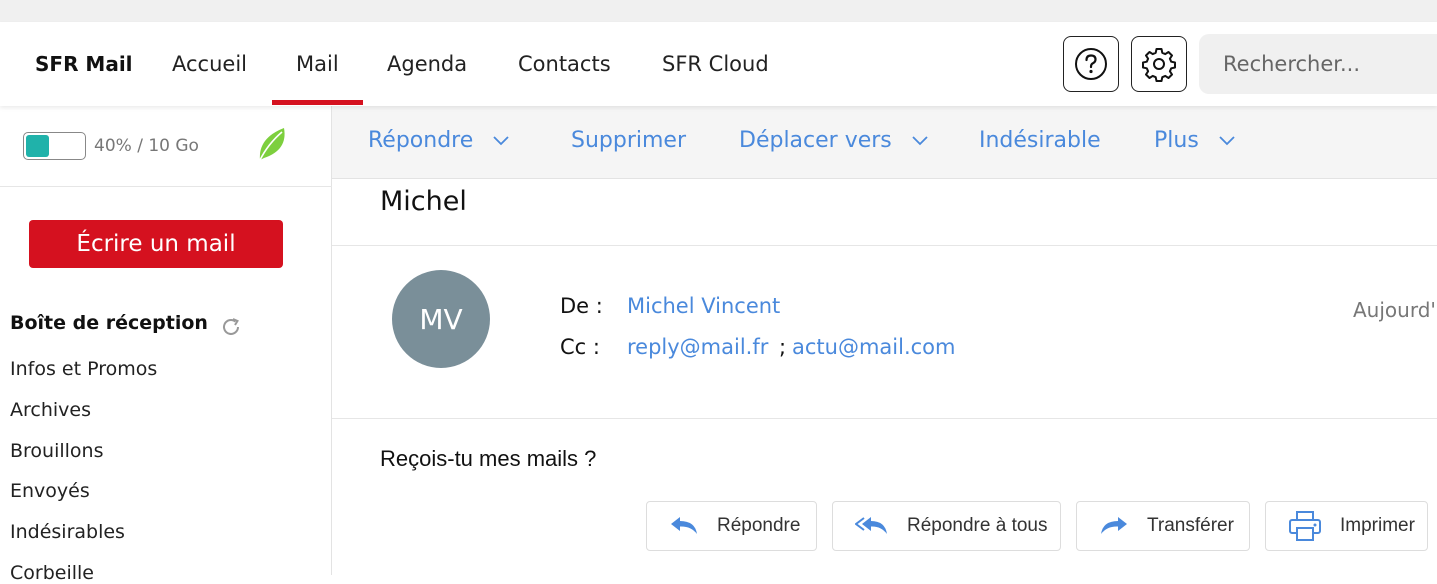 Image resolution: width=1437 pixels, height=584 pixels. What do you see at coordinates (815, 140) in the screenshot?
I see `toolbar-move-label: Déplacer vers` at bounding box center [815, 140].